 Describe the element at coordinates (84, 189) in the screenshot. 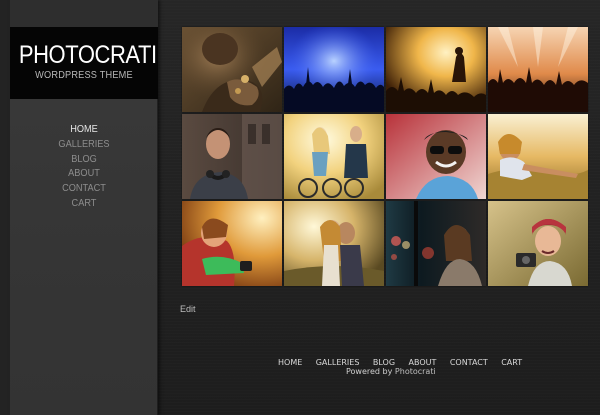

I see `sidebar-nav-contact: CONTACT` at that location.